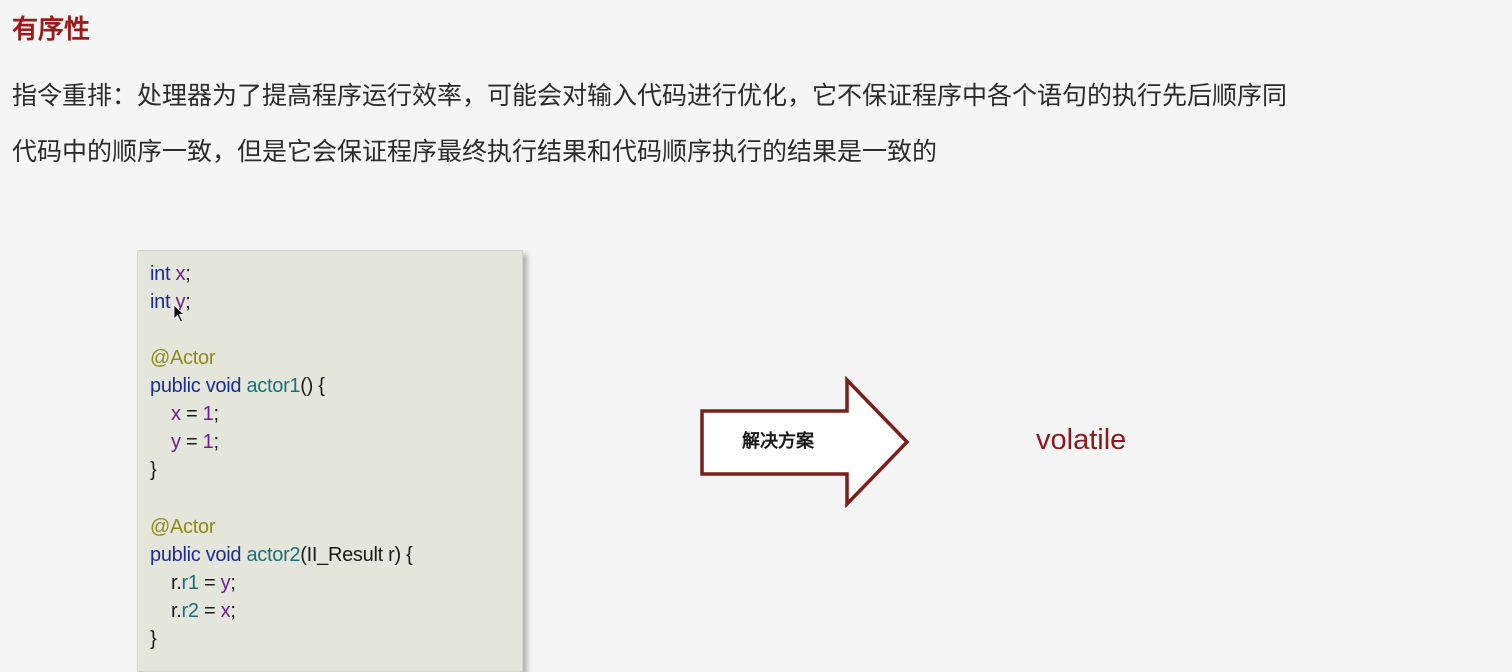  What do you see at coordinates (51, 30) in the screenshot?
I see `section-title: 有序性` at bounding box center [51, 30].